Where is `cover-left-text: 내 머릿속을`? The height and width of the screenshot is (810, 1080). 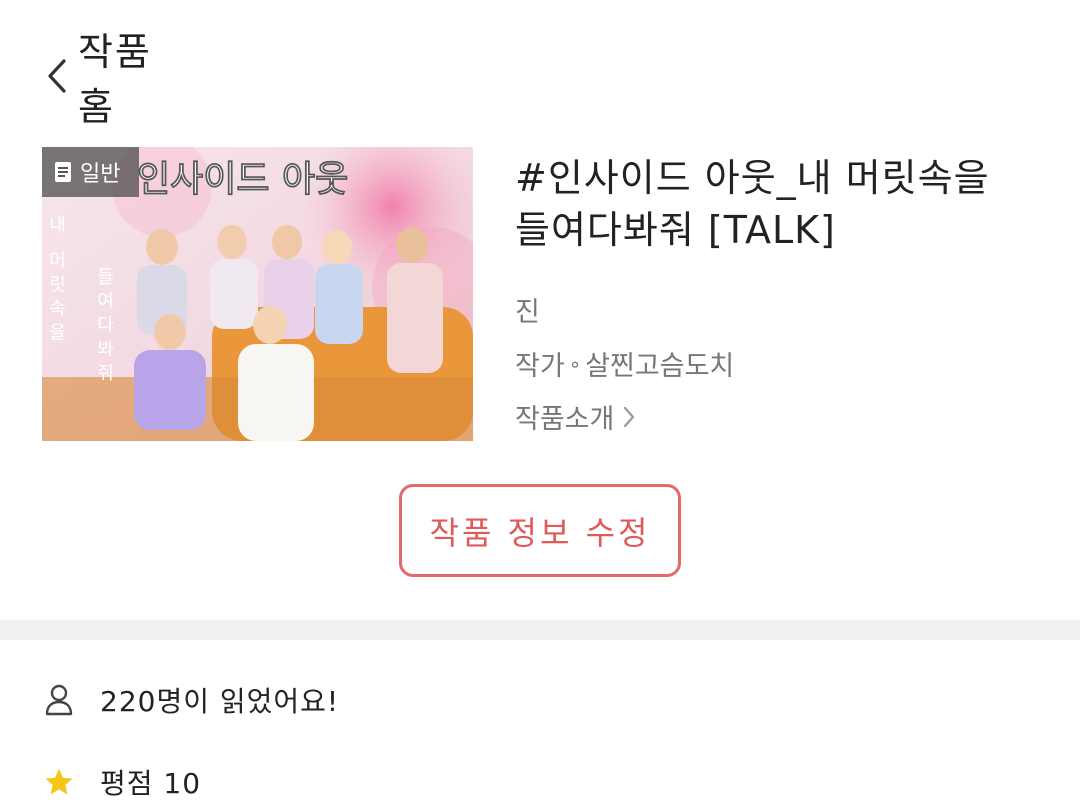
cover-left-text: 내 머릿속을 is located at coordinates (56, 281).